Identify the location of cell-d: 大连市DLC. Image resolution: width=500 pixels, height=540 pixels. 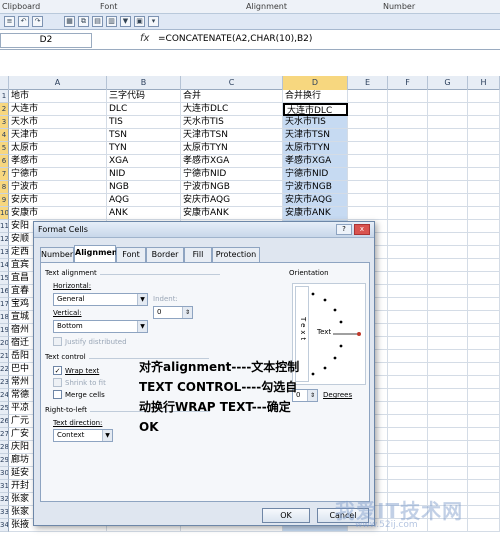
(315, 109).